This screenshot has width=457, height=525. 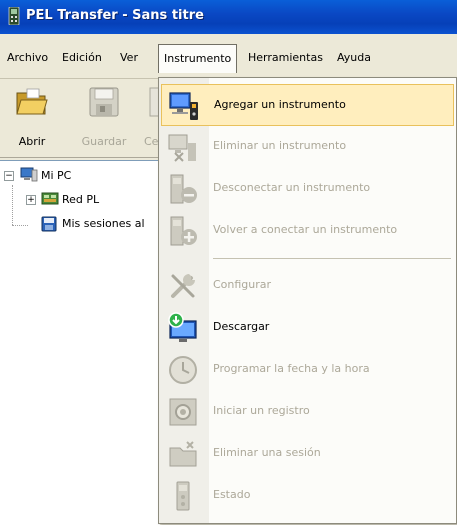 What do you see at coordinates (29, 174) in the screenshot?
I see `computer-icon` at bounding box center [29, 174].